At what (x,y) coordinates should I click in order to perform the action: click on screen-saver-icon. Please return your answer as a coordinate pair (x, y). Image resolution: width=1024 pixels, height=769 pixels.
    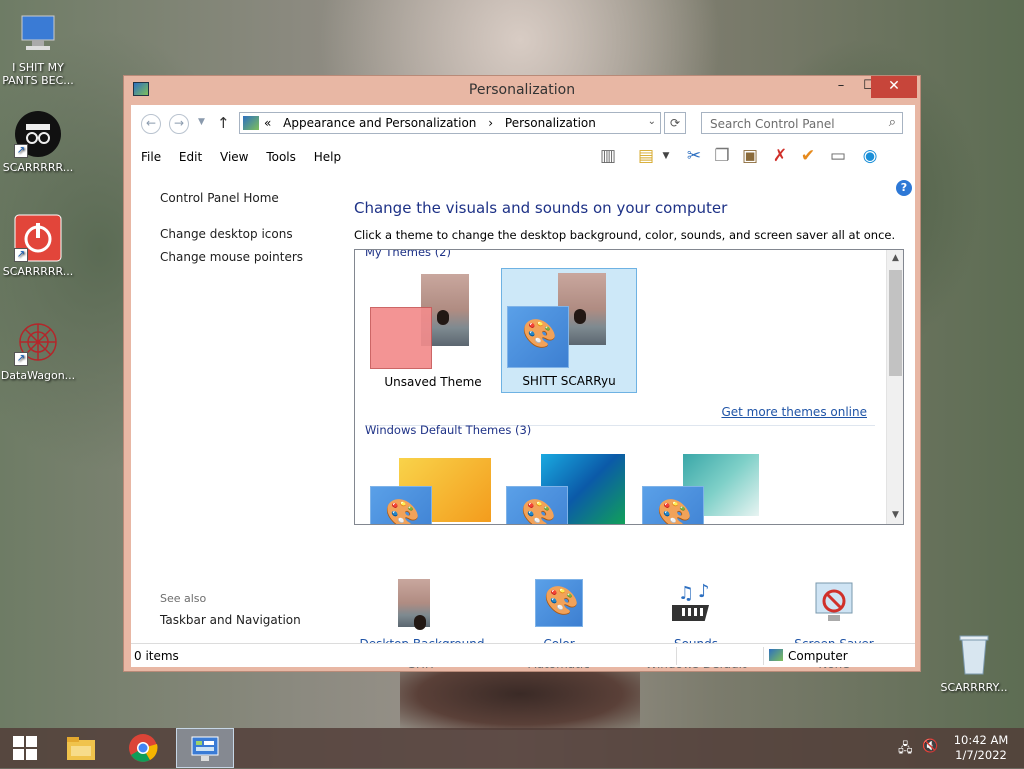
    Looking at the image, I should click on (834, 603).